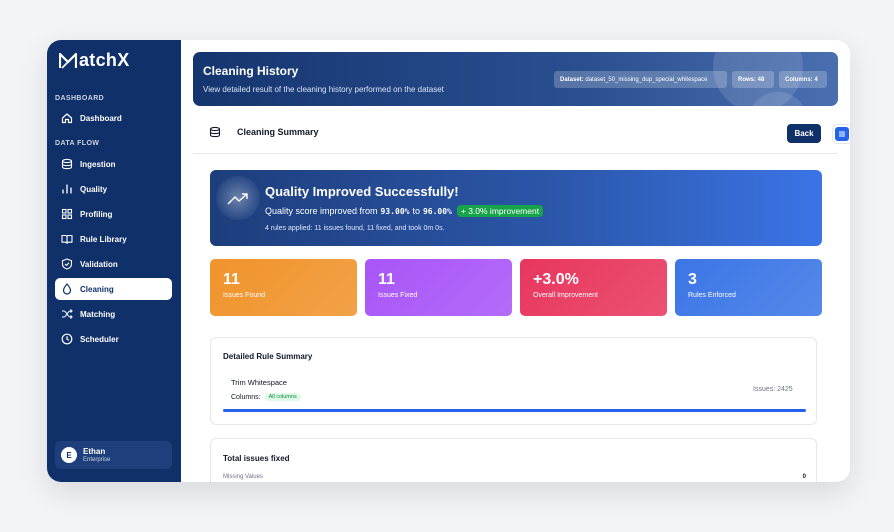 The height and width of the screenshot is (532, 894). I want to click on shield-check-icon, so click(67, 264).